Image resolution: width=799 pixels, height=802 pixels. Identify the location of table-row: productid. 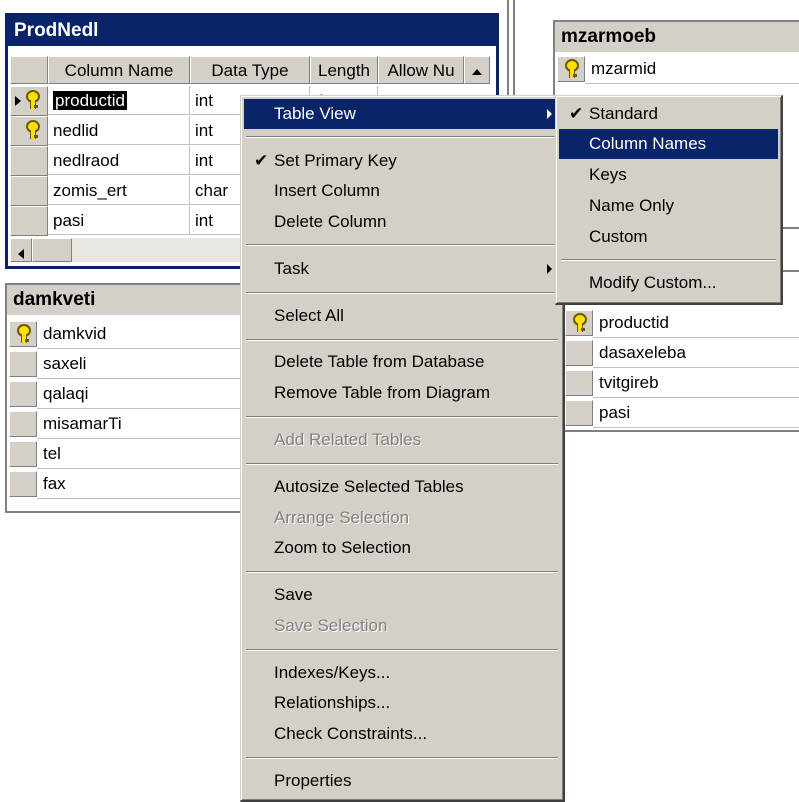
(681, 323).